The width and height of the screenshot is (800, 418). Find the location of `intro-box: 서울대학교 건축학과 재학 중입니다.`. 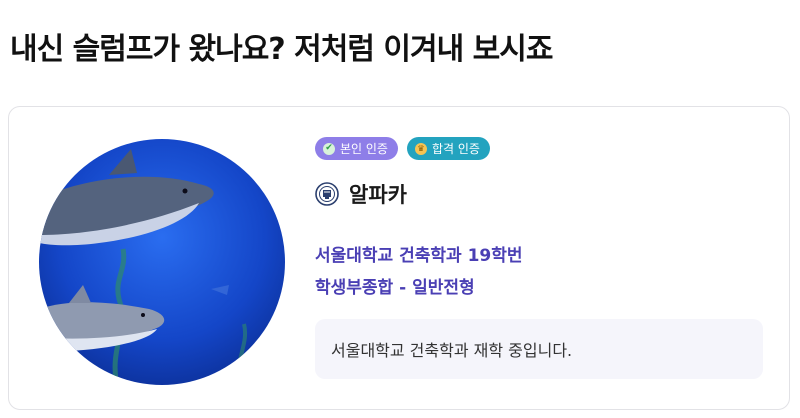

intro-box: 서울대학교 건축학과 재학 중입니다. is located at coordinates (539, 349).